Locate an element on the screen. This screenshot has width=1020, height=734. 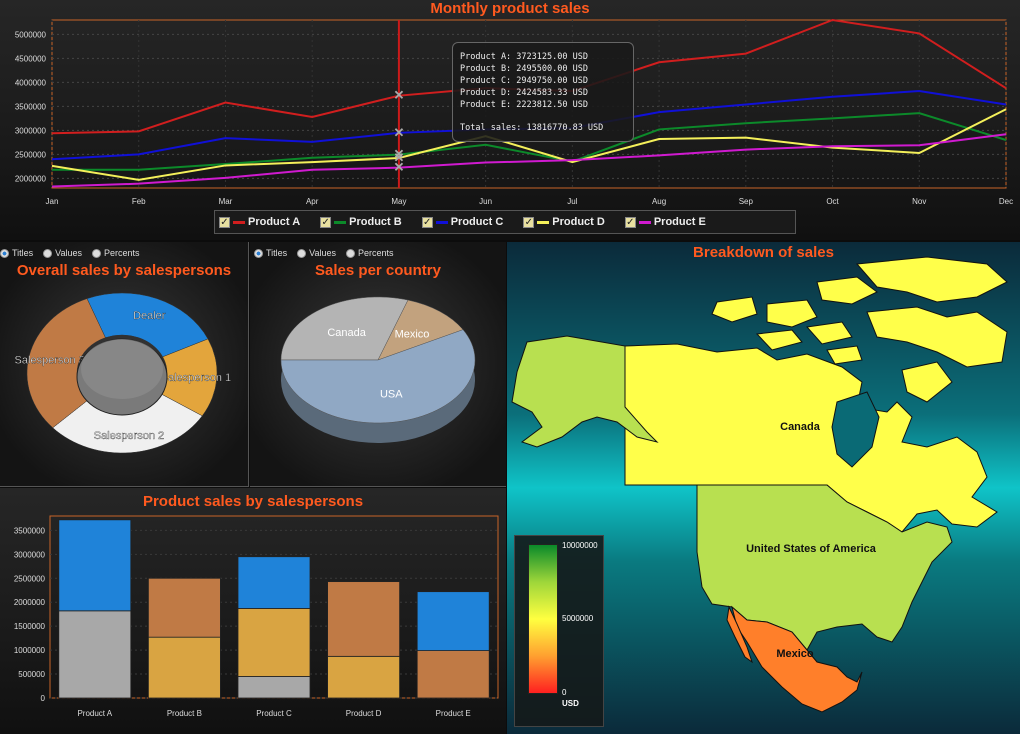
x-tick-label: Jun is located at coordinates (485, 201).